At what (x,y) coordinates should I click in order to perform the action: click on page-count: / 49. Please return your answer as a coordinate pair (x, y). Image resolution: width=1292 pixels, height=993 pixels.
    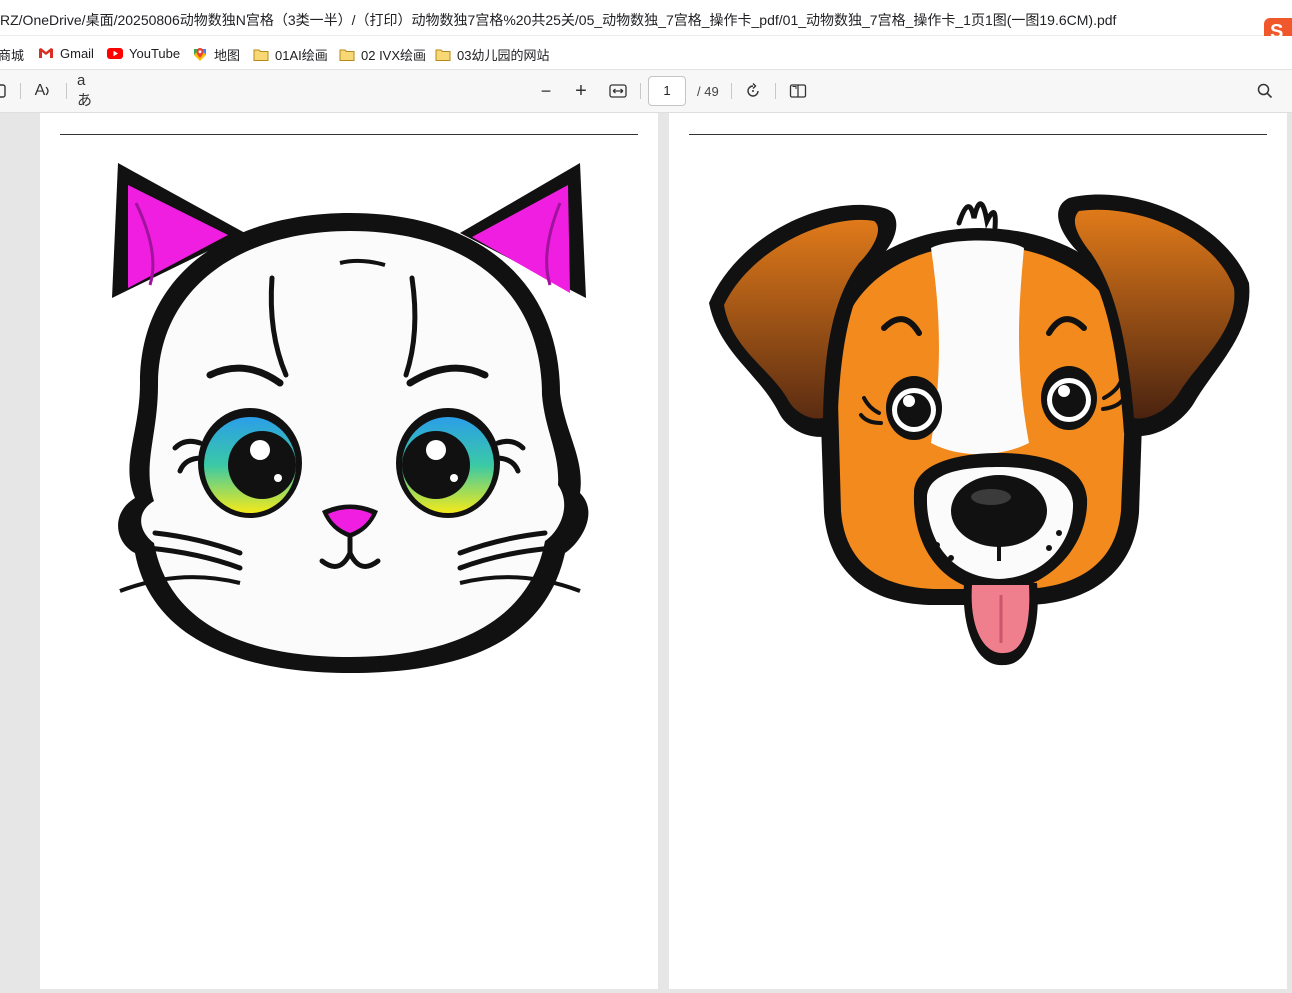
    Looking at the image, I should click on (708, 91).